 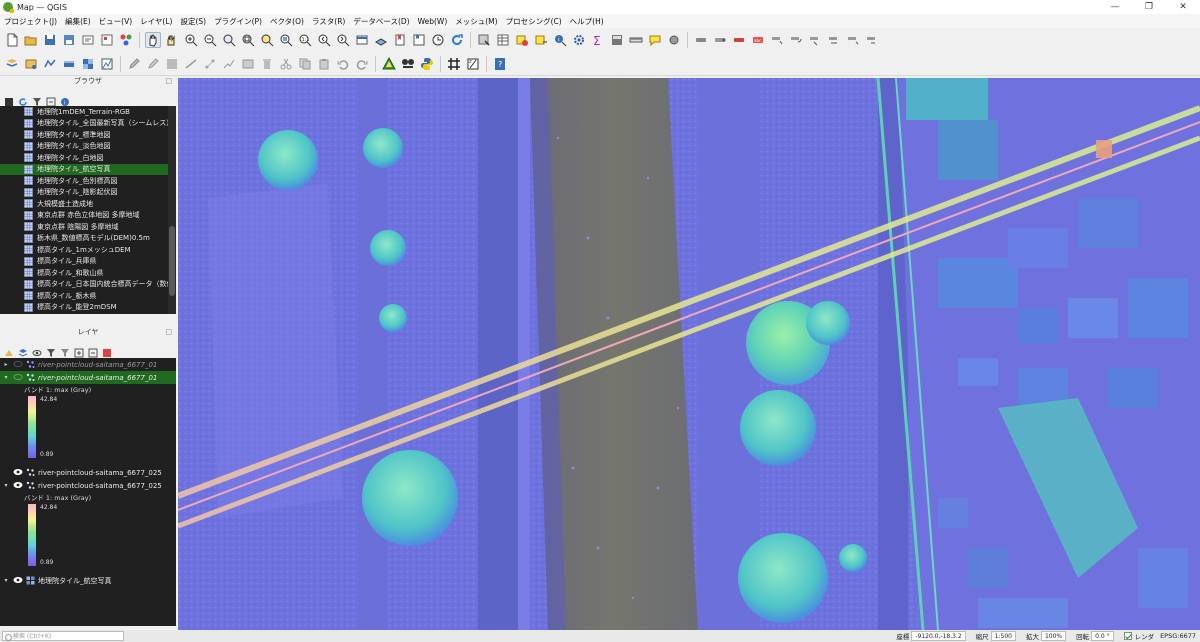 I want to click on minimize-button: —, so click(x=1115, y=7).